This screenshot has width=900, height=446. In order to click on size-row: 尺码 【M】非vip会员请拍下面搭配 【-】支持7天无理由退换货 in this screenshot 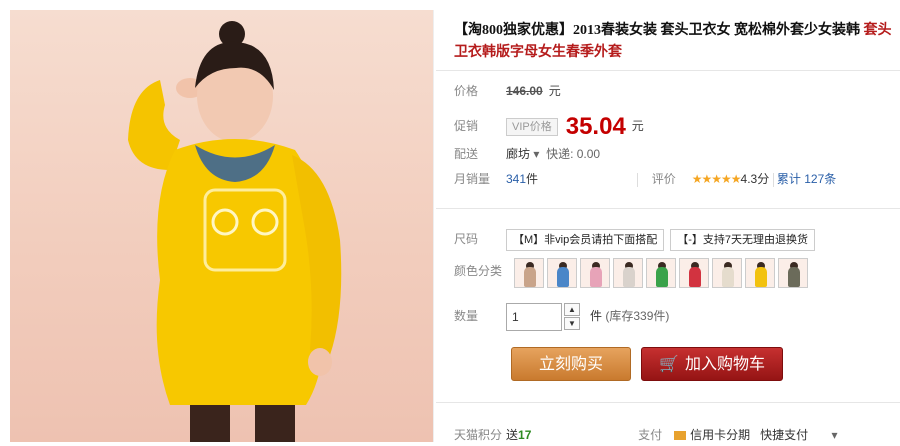, I will do `click(637, 239)`.